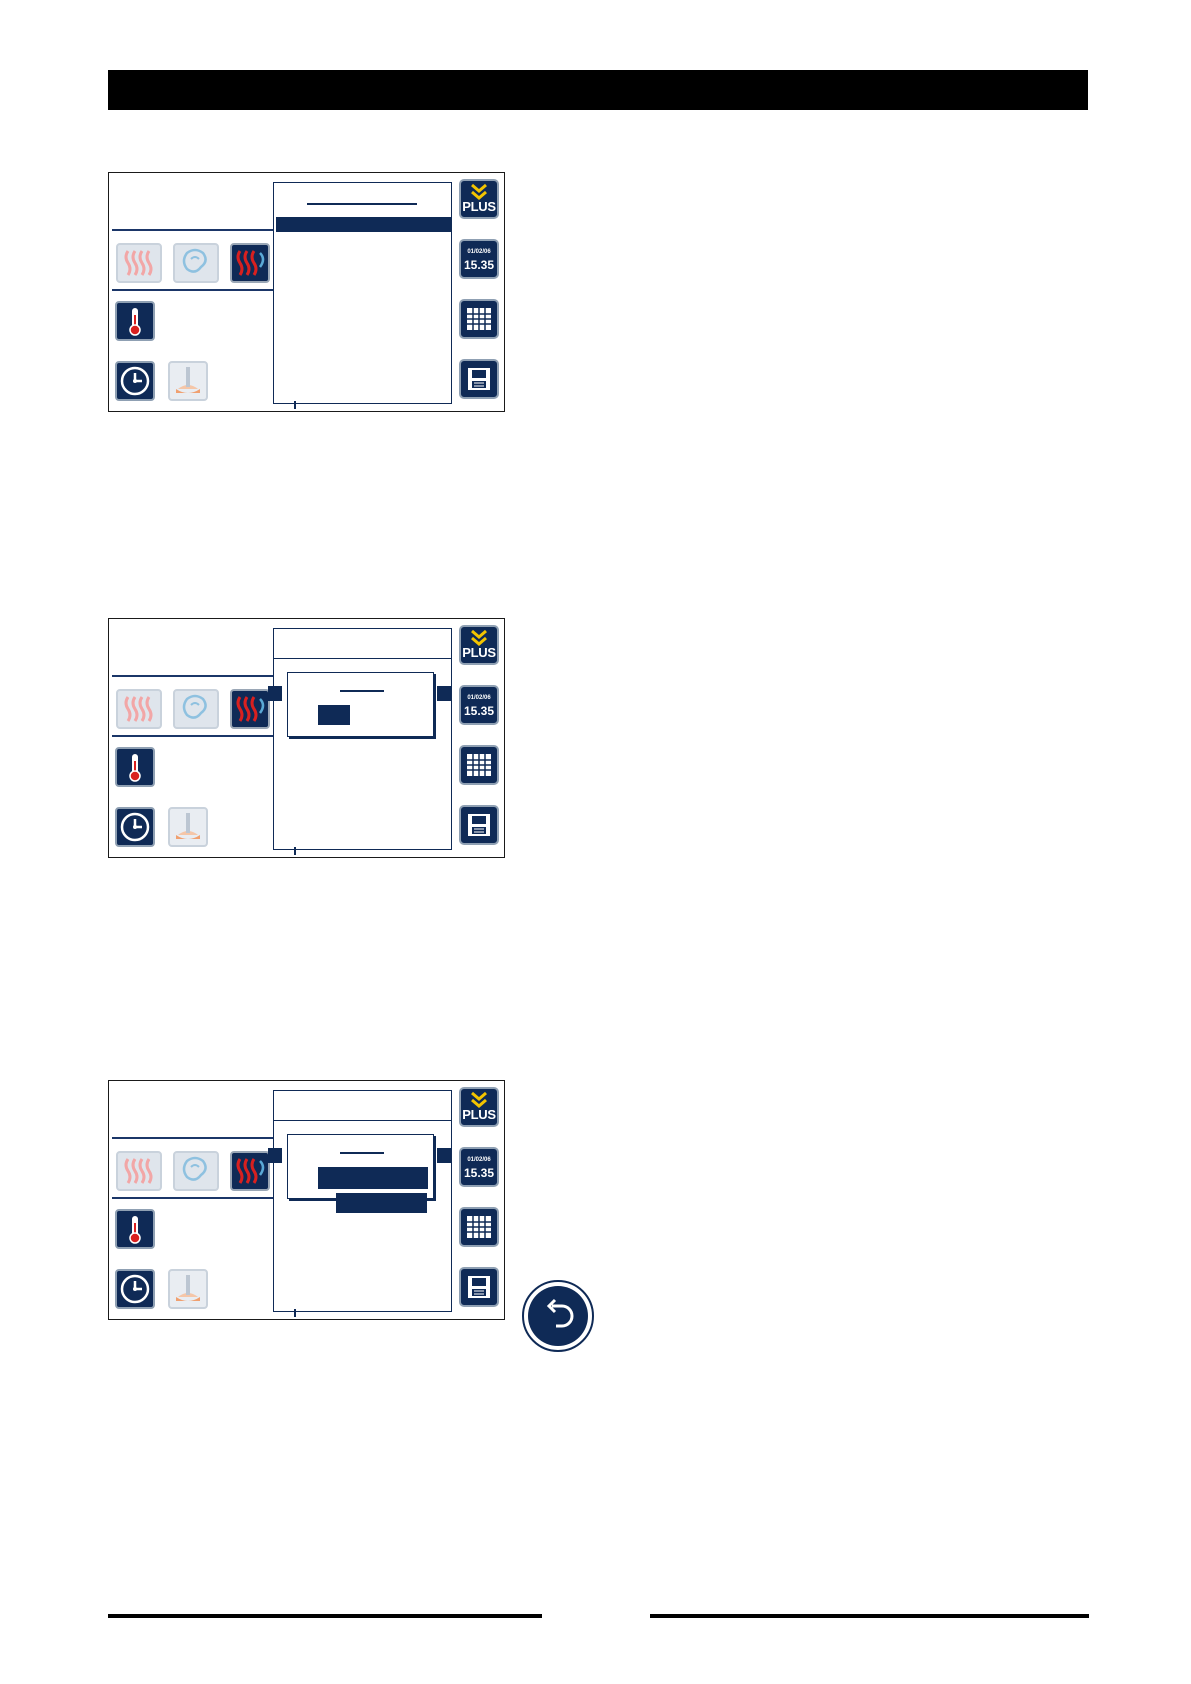 The image size is (1191, 1684). I want to click on back-button, so click(558, 1316).